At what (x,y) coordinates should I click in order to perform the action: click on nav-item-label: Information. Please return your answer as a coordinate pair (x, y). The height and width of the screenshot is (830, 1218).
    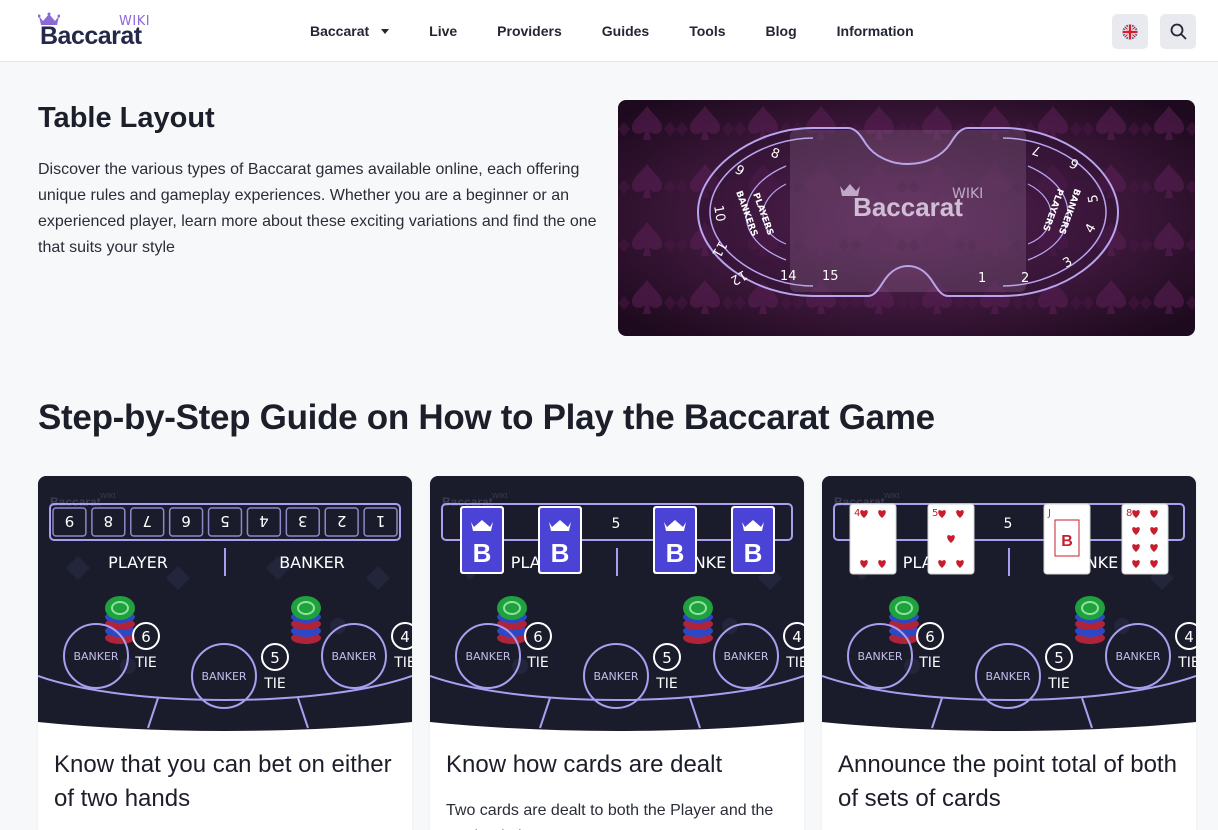
    Looking at the image, I should click on (875, 31).